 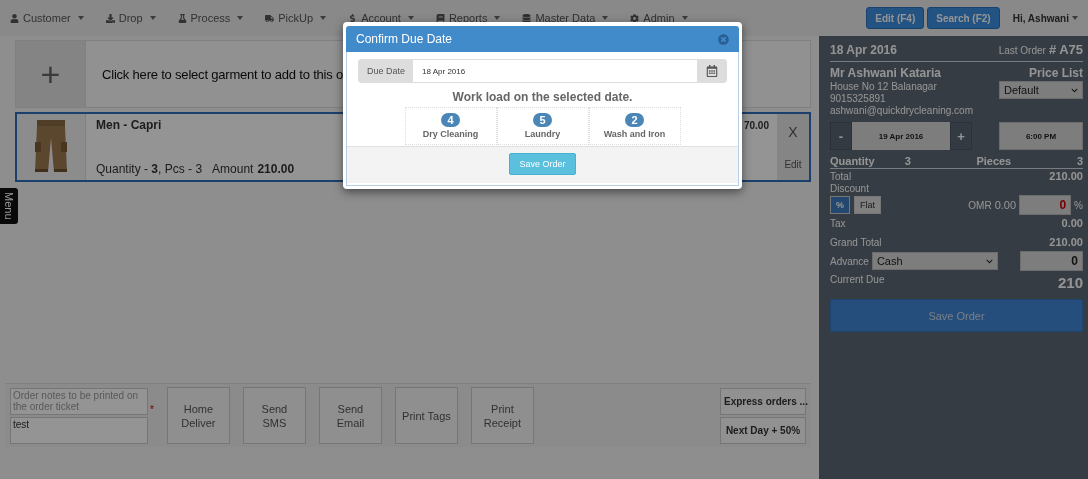 What do you see at coordinates (14, 18) in the screenshot?
I see `user-icon` at bounding box center [14, 18].